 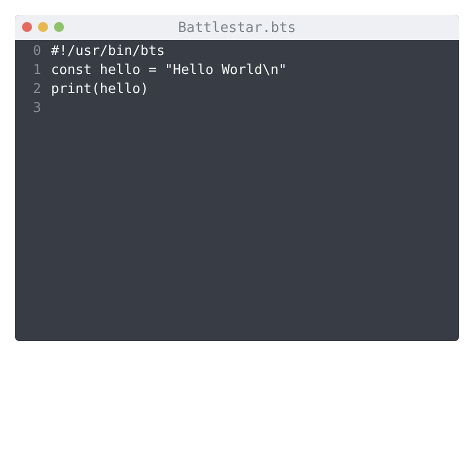 What do you see at coordinates (37, 89) in the screenshot?
I see `line-number: 2` at bounding box center [37, 89].